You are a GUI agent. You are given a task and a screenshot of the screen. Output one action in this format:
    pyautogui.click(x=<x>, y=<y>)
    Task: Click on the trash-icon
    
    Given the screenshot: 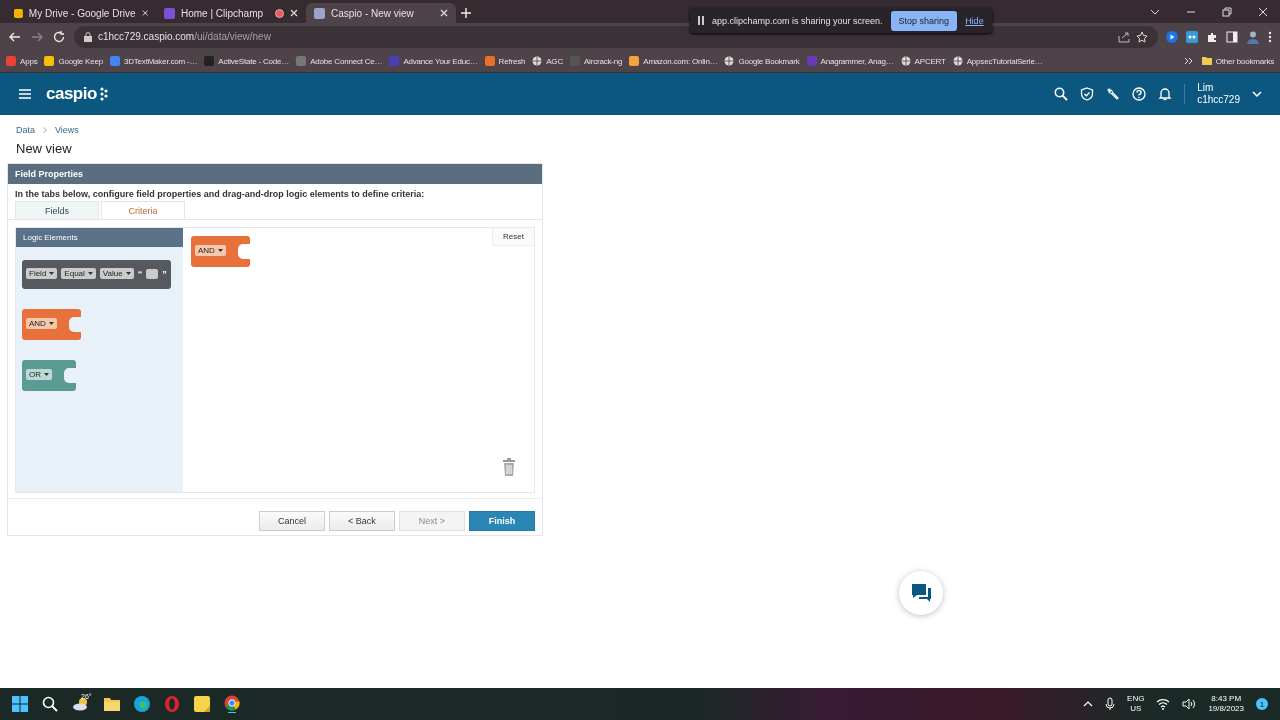 What is the action you would take?
    pyautogui.click(x=509, y=467)
    